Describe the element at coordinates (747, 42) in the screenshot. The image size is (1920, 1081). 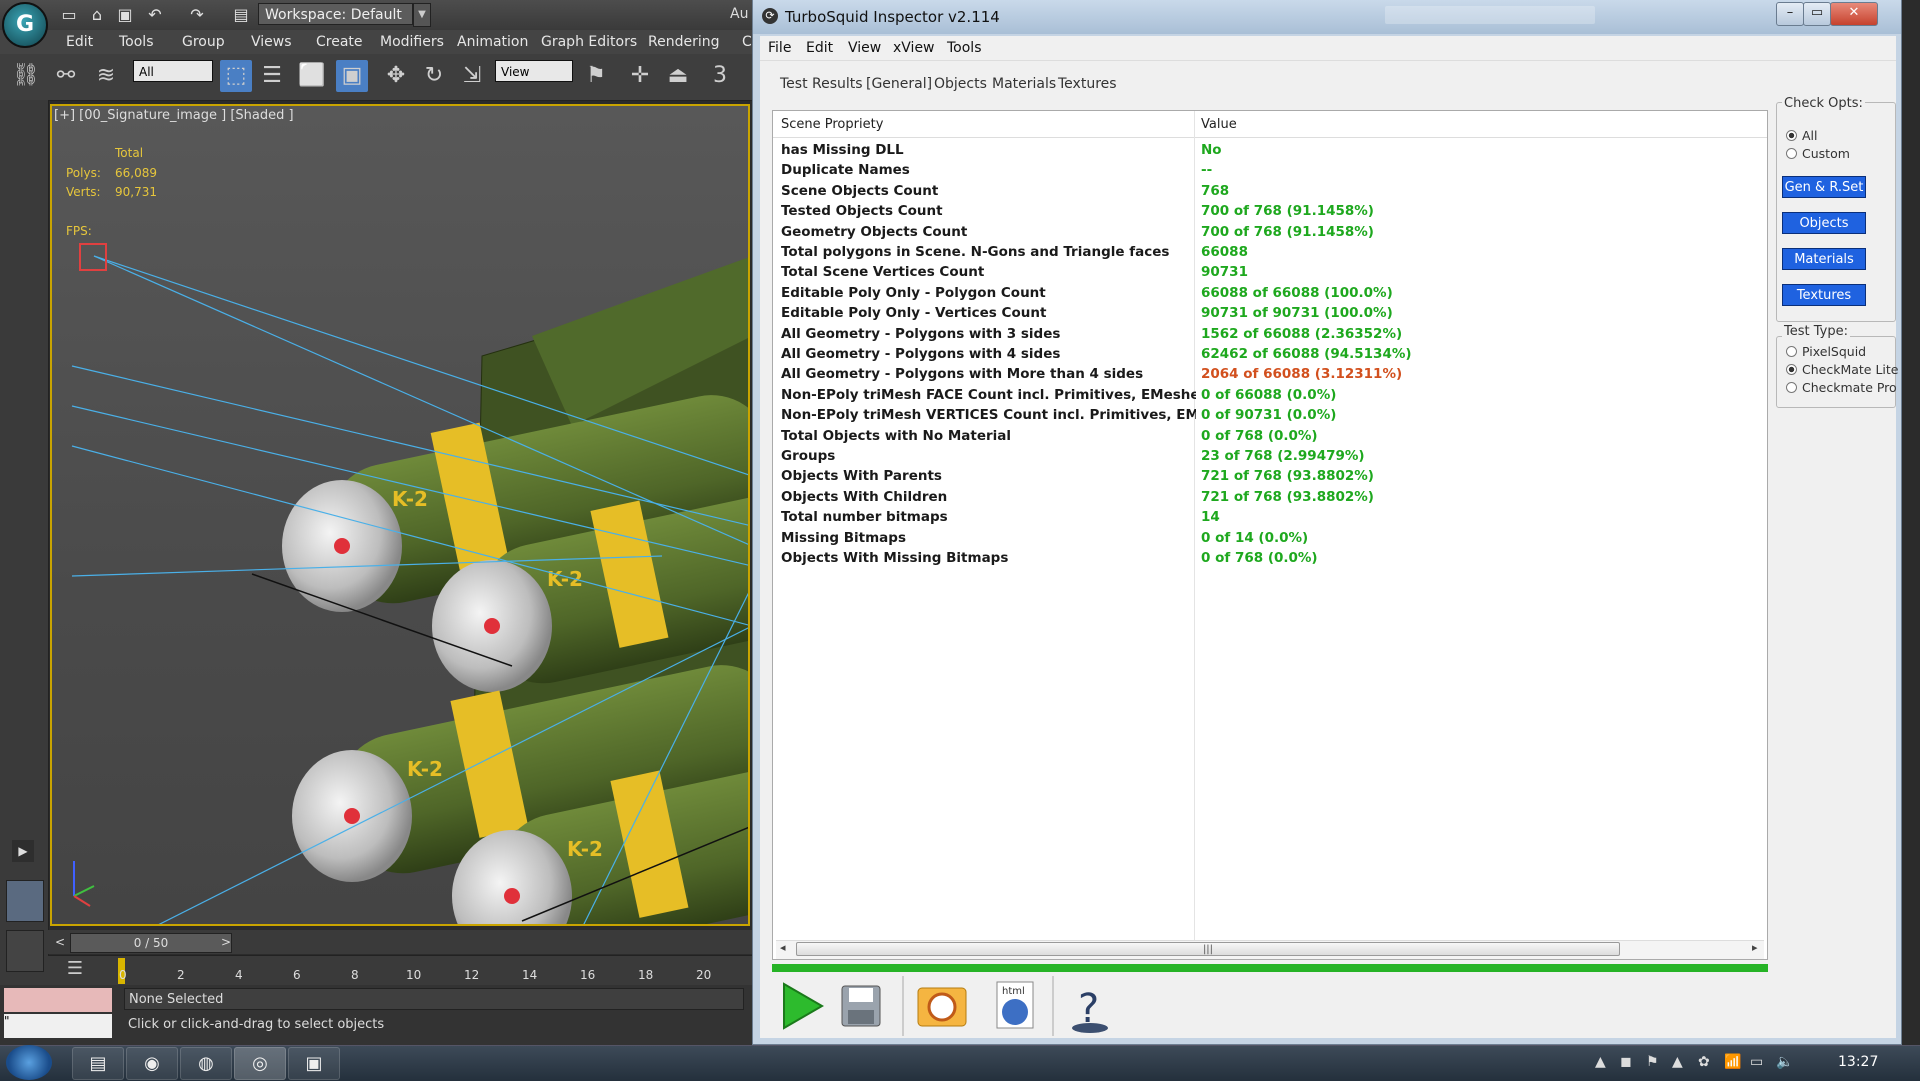
I see `max-menu-cut: C` at that location.